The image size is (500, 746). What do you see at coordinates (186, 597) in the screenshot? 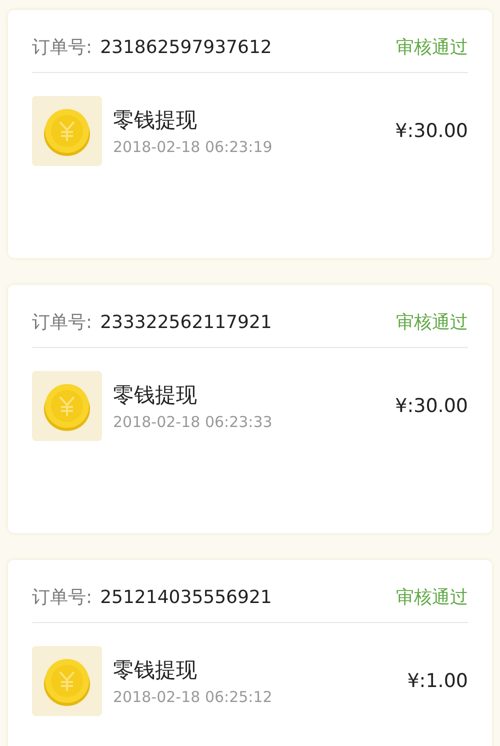
I see `order-number: 251214035556921` at bounding box center [186, 597].